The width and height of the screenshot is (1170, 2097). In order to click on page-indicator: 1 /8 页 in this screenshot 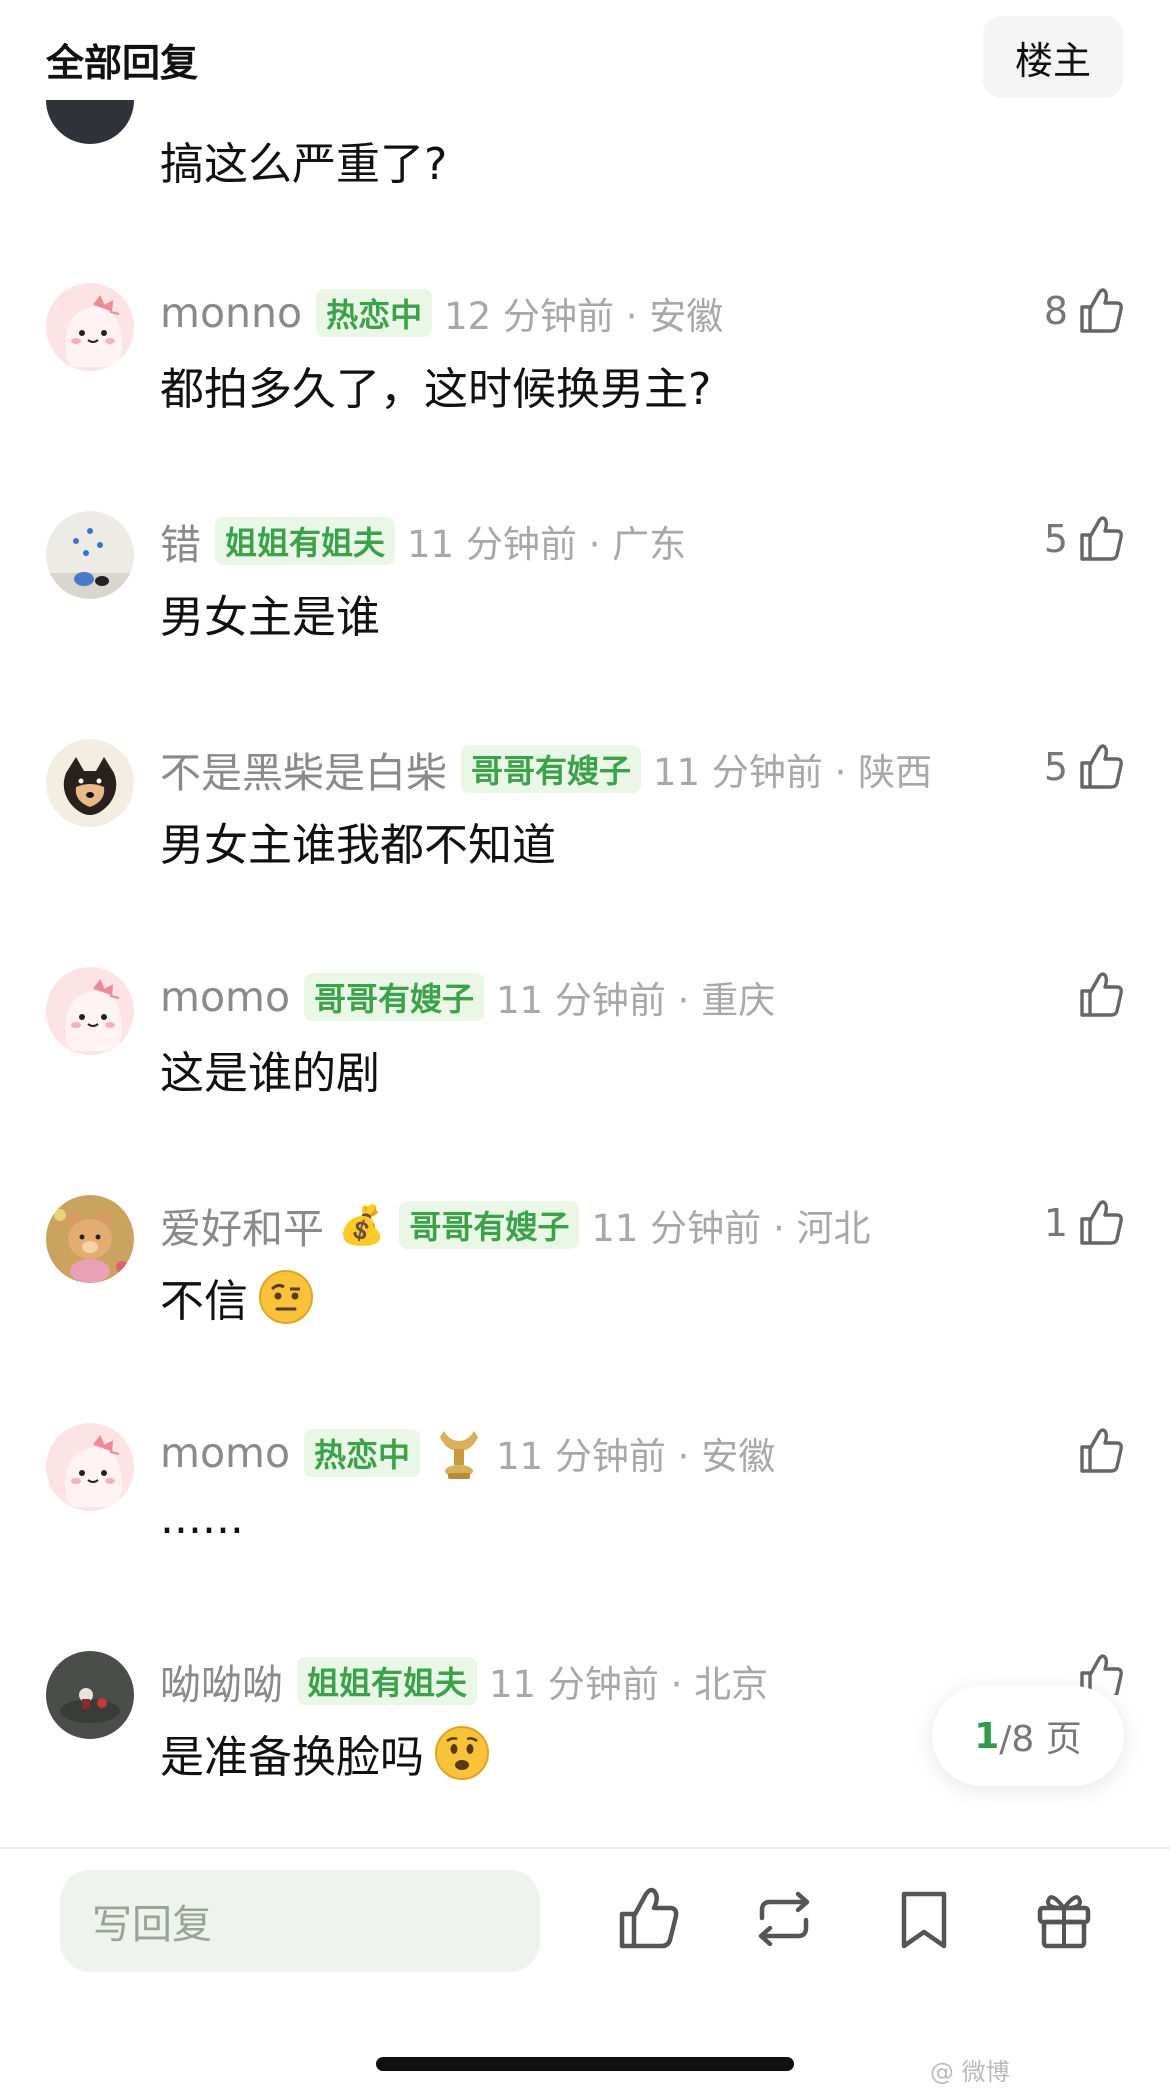, I will do `click(1028, 1736)`.